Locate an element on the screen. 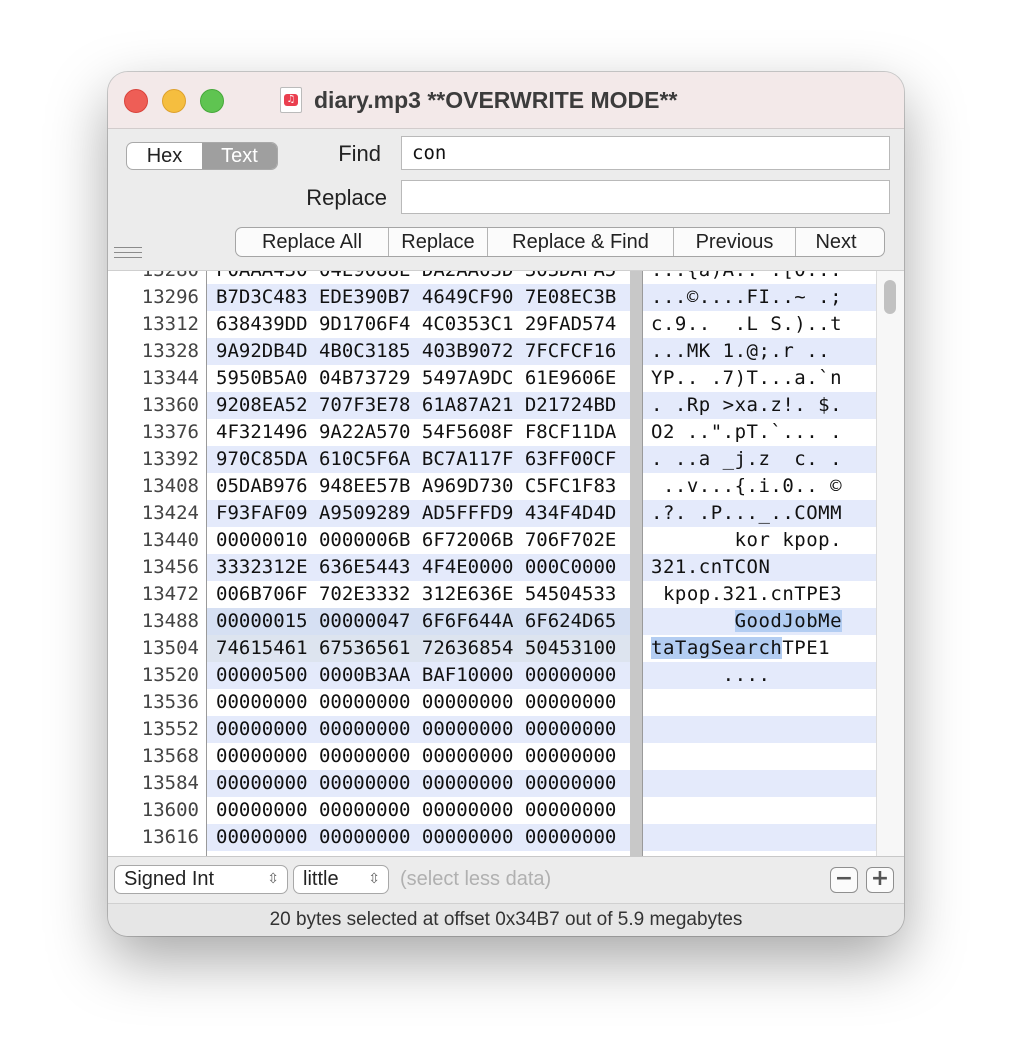 The height and width of the screenshot is (1052, 1012). text-row: .?. .P..._..COMM is located at coordinates (759, 513).